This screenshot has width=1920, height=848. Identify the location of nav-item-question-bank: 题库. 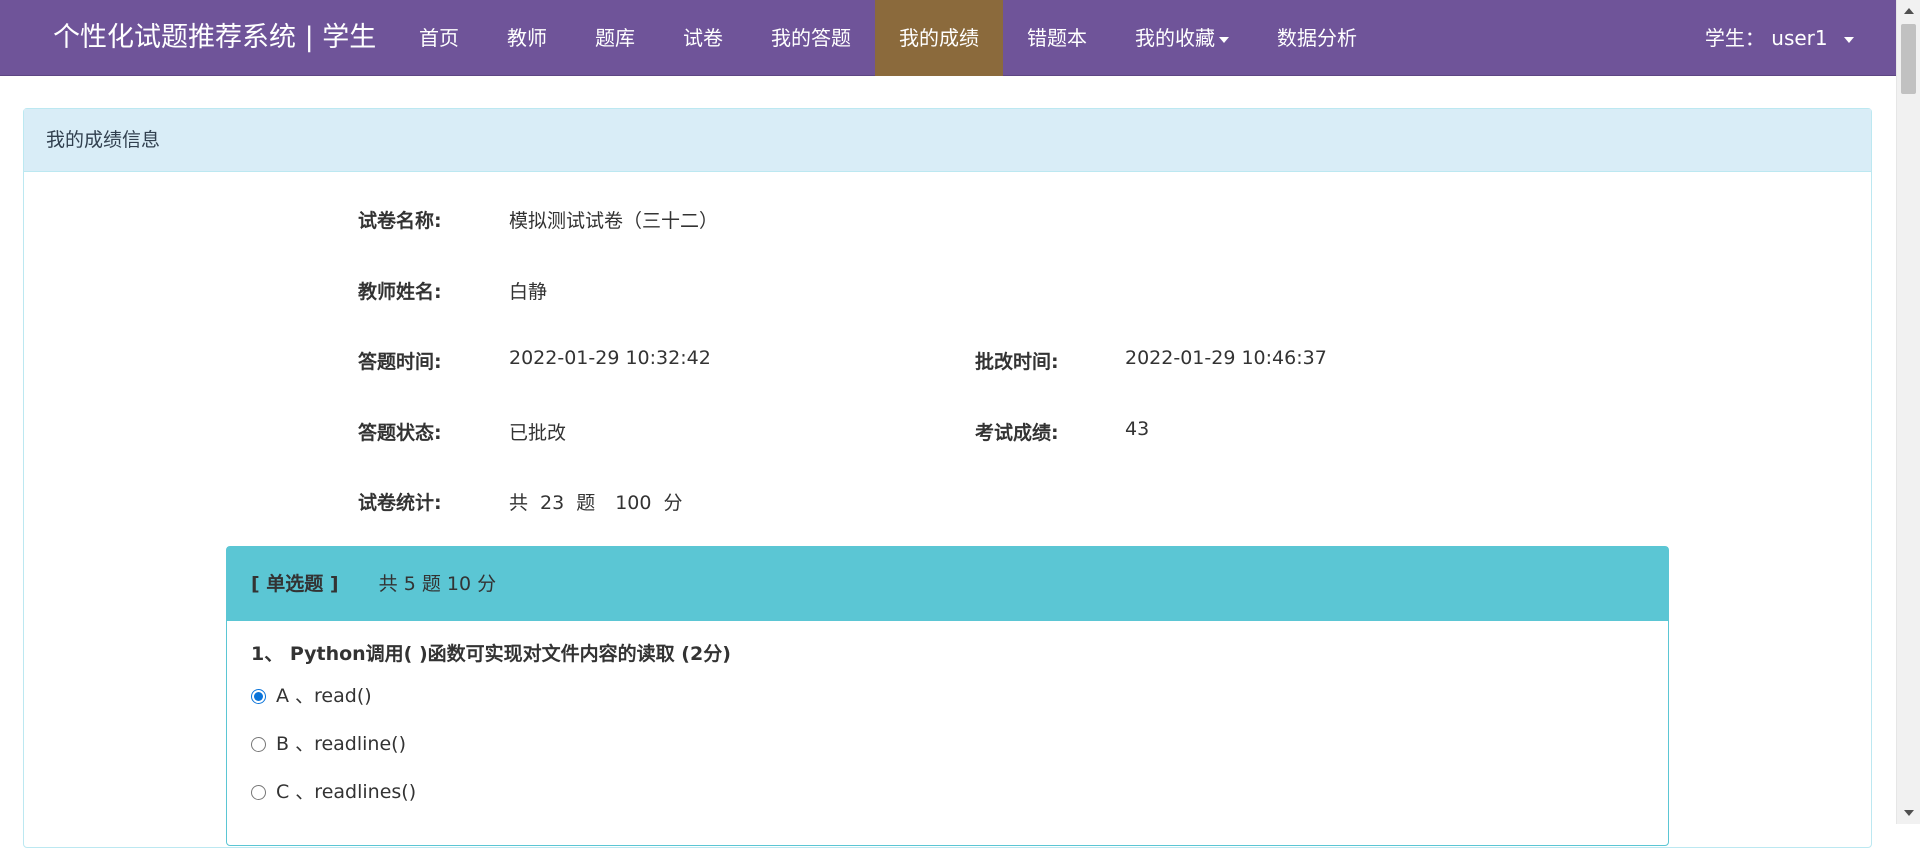
(615, 38).